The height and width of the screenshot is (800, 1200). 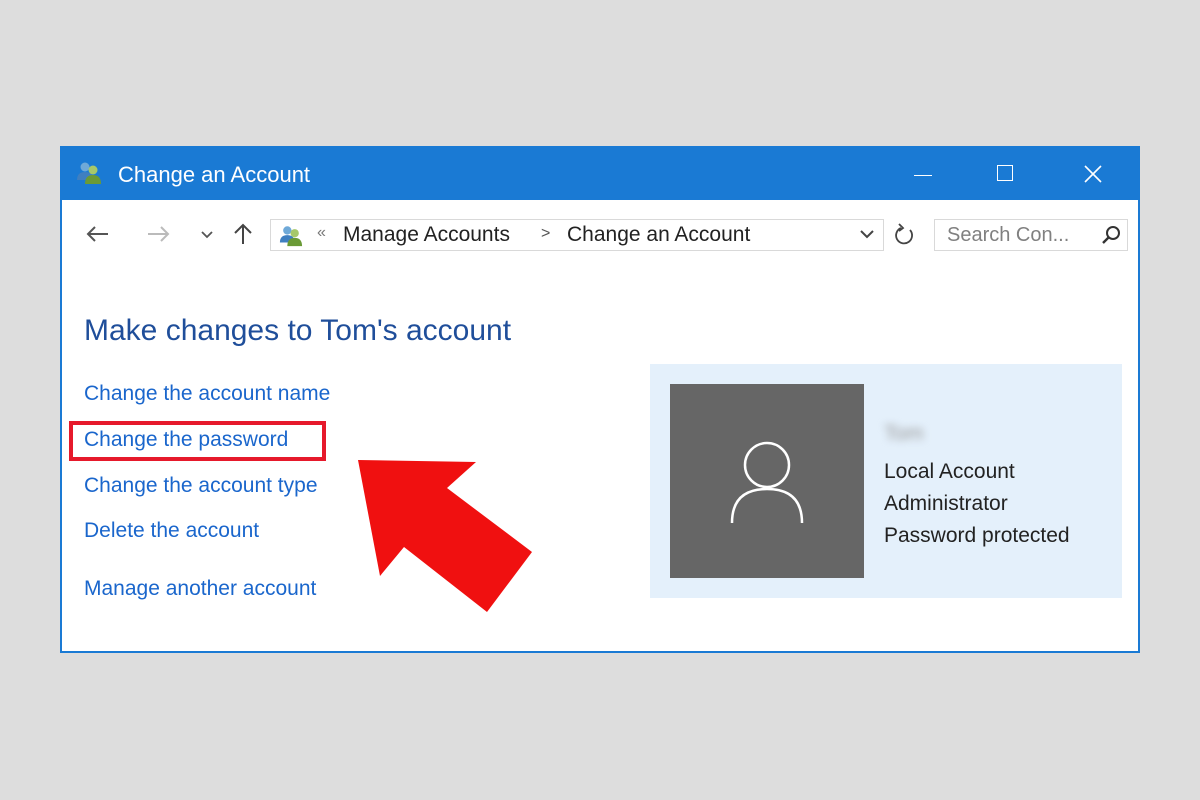 What do you see at coordinates (171, 531) in the screenshot?
I see `delete-account-link: Delete the account` at bounding box center [171, 531].